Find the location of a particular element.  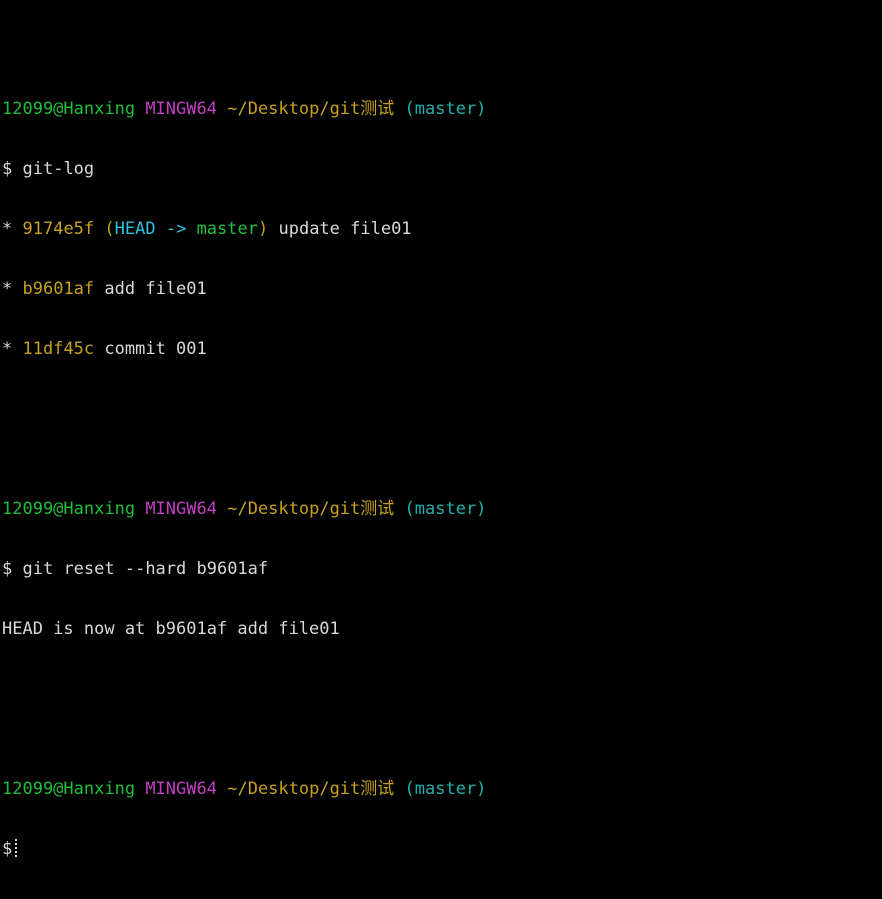

ref-open: ( is located at coordinates (109, 229).